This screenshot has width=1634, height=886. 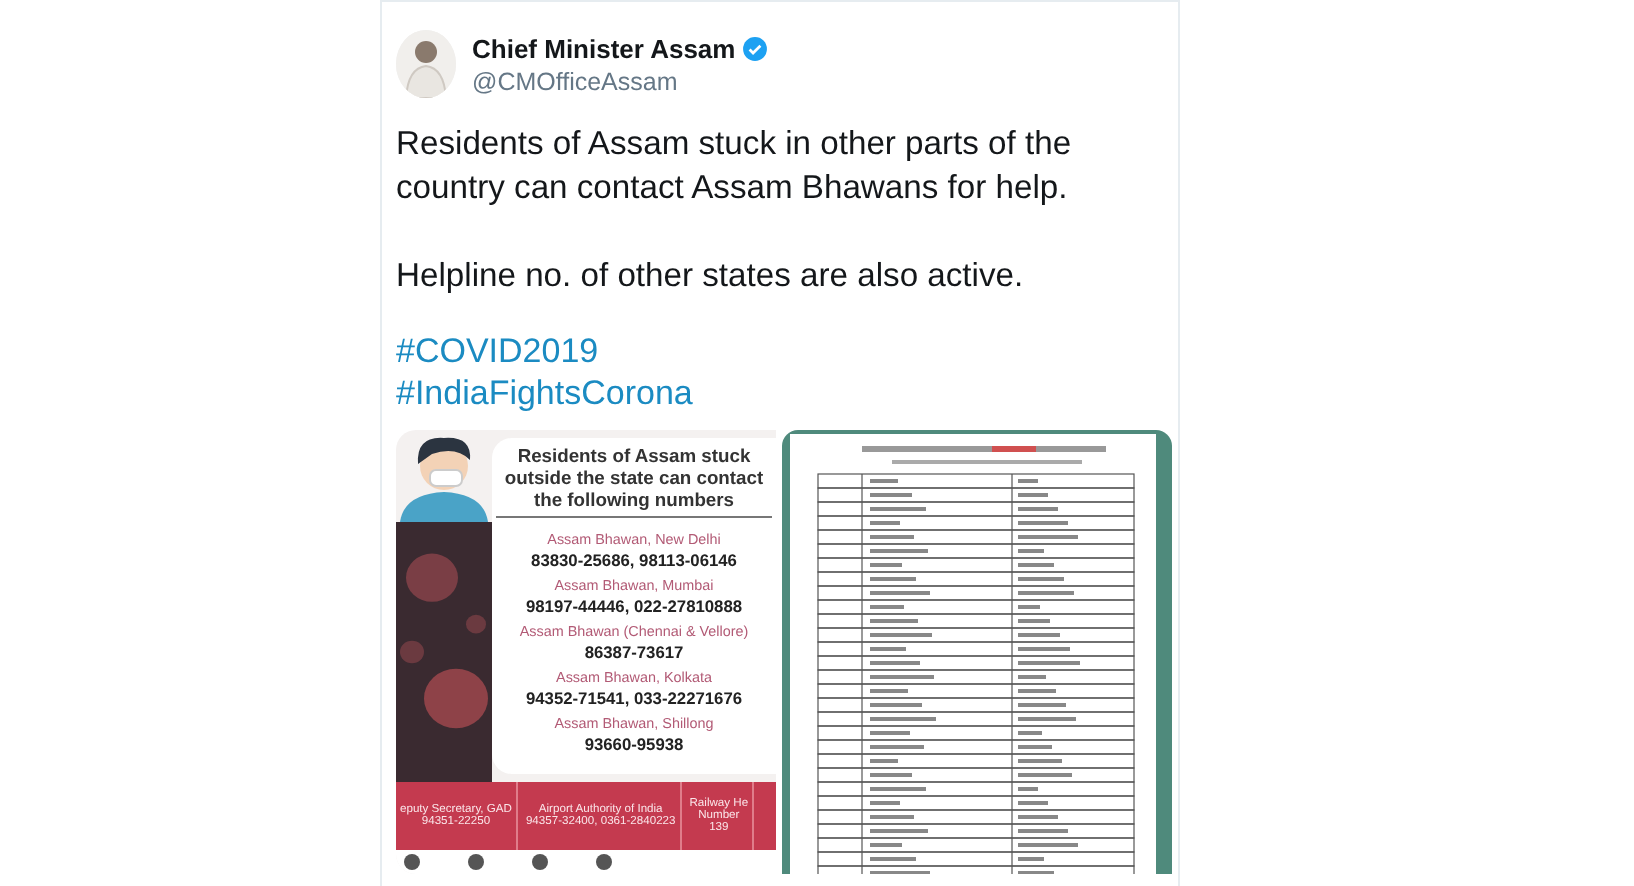 I want to click on tweet-text: Helpline no. of other states are also active., so click(x=711, y=276).